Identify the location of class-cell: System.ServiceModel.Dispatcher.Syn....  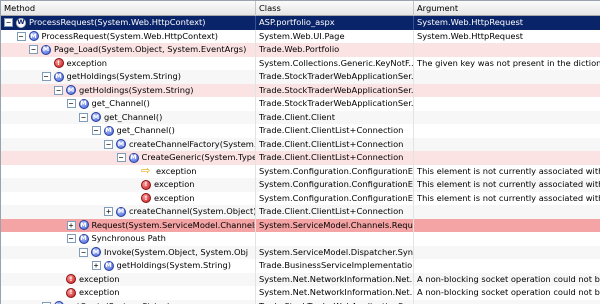
(335, 252).